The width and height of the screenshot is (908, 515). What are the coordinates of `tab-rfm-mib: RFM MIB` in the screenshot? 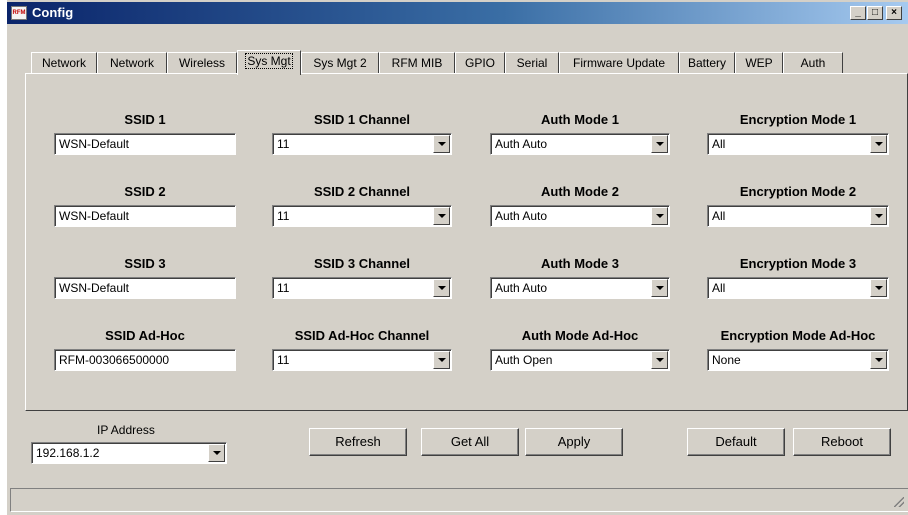 It's located at (417, 63).